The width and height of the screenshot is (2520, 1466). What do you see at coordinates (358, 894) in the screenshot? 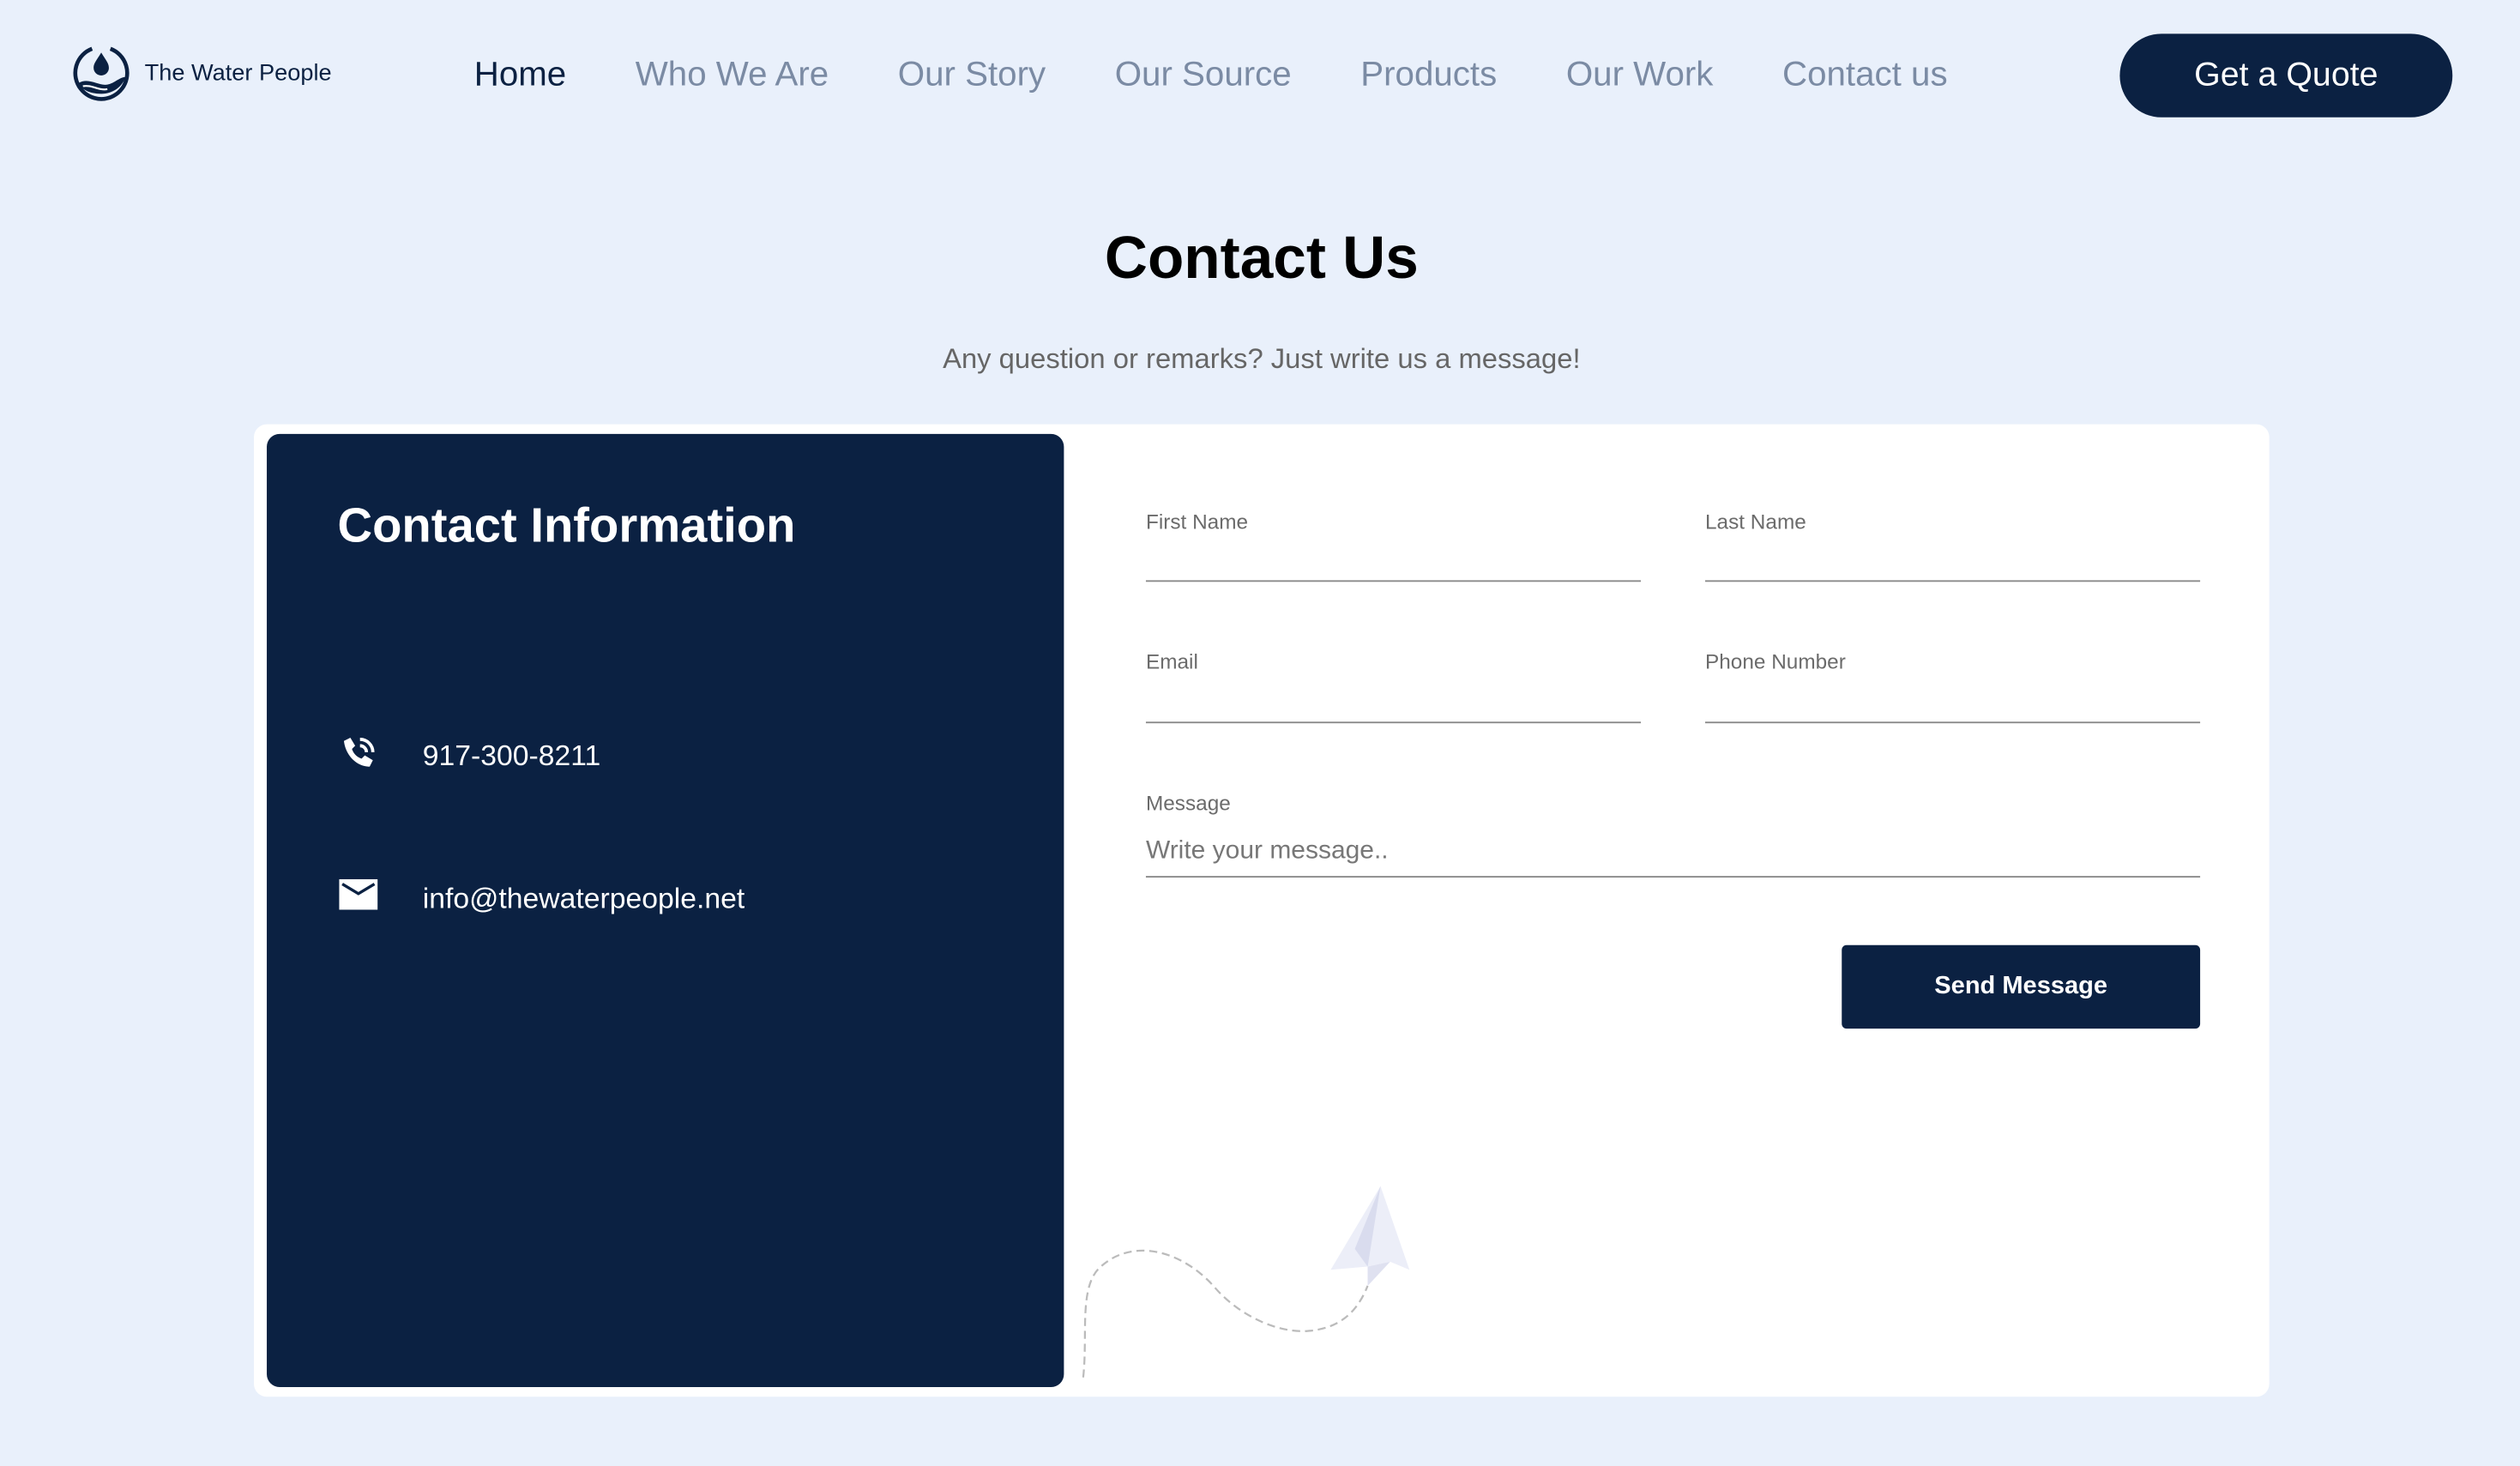
I see `mail-icon` at bounding box center [358, 894].